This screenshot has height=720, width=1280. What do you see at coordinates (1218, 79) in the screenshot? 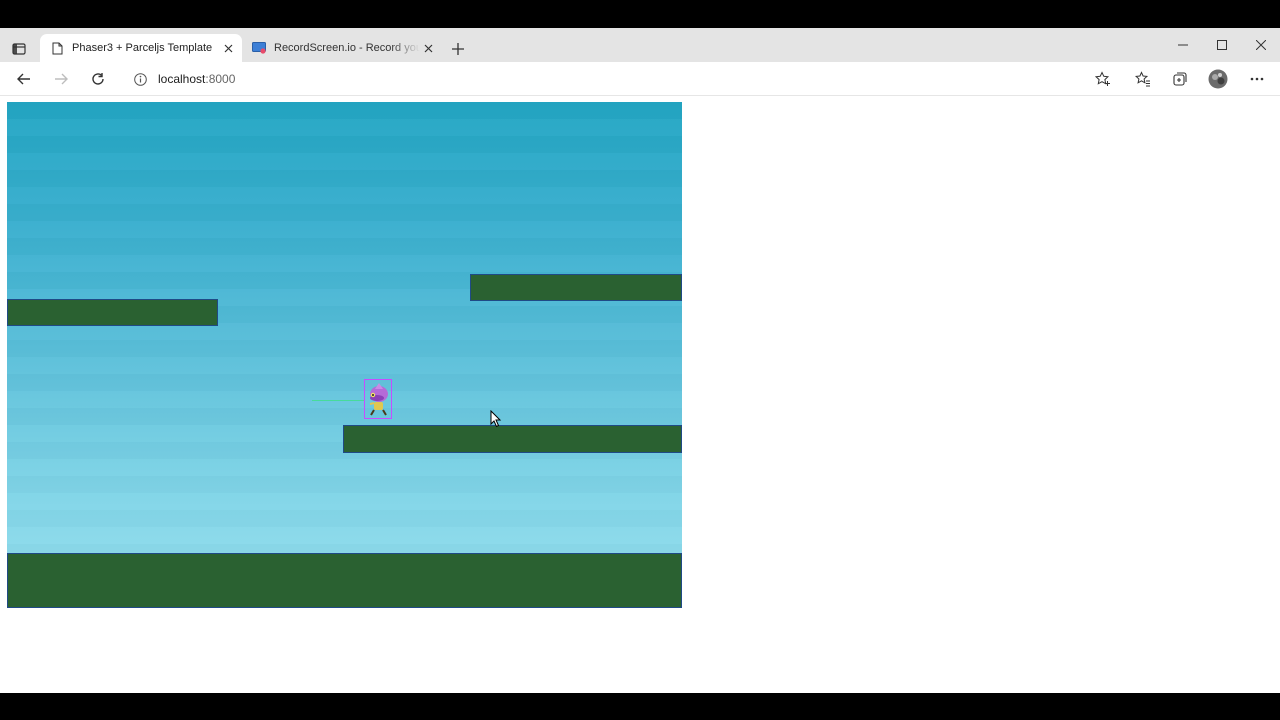
I see `profile-avatar-icon` at bounding box center [1218, 79].